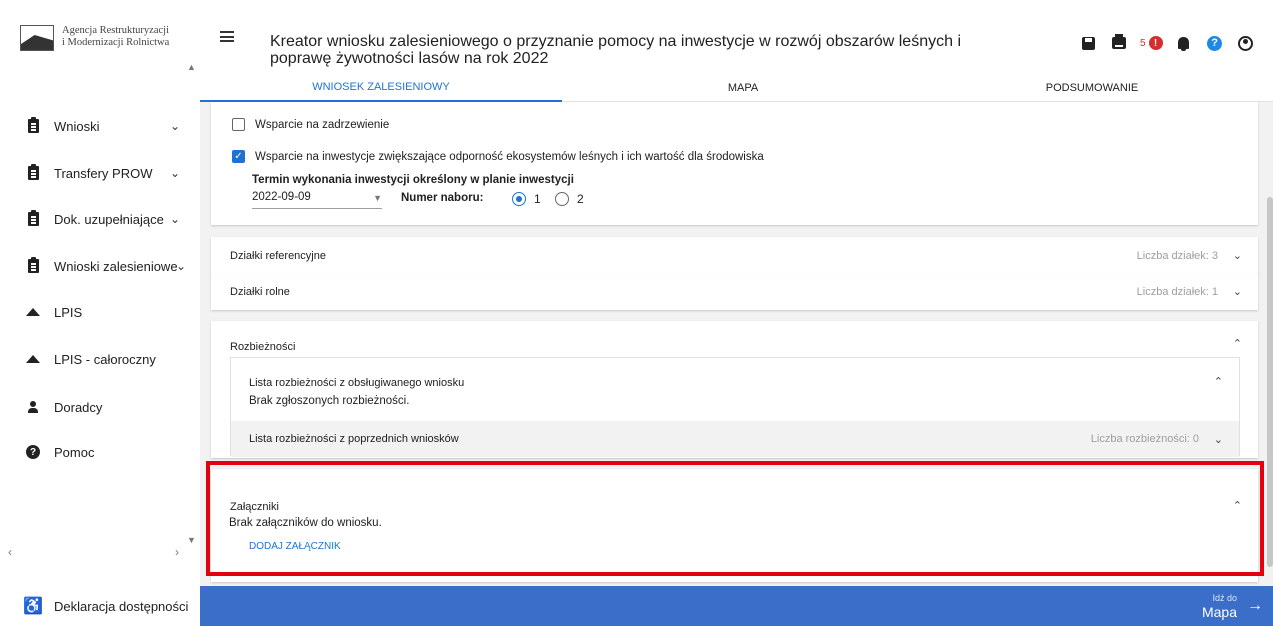 Image resolution: width=1273 pixels, height=626 pixels. Describe the element at coordinates (191, 67) in the screenshot. I see `sidebar-scroll-up-icon: ▲` at that location.